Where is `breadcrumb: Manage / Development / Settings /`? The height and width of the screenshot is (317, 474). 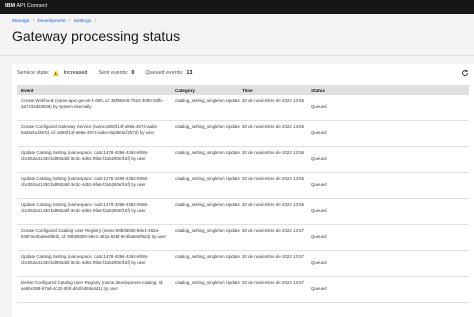
breadcrumb: Manage / Development / Settings / is located at coordinates (55, 21).